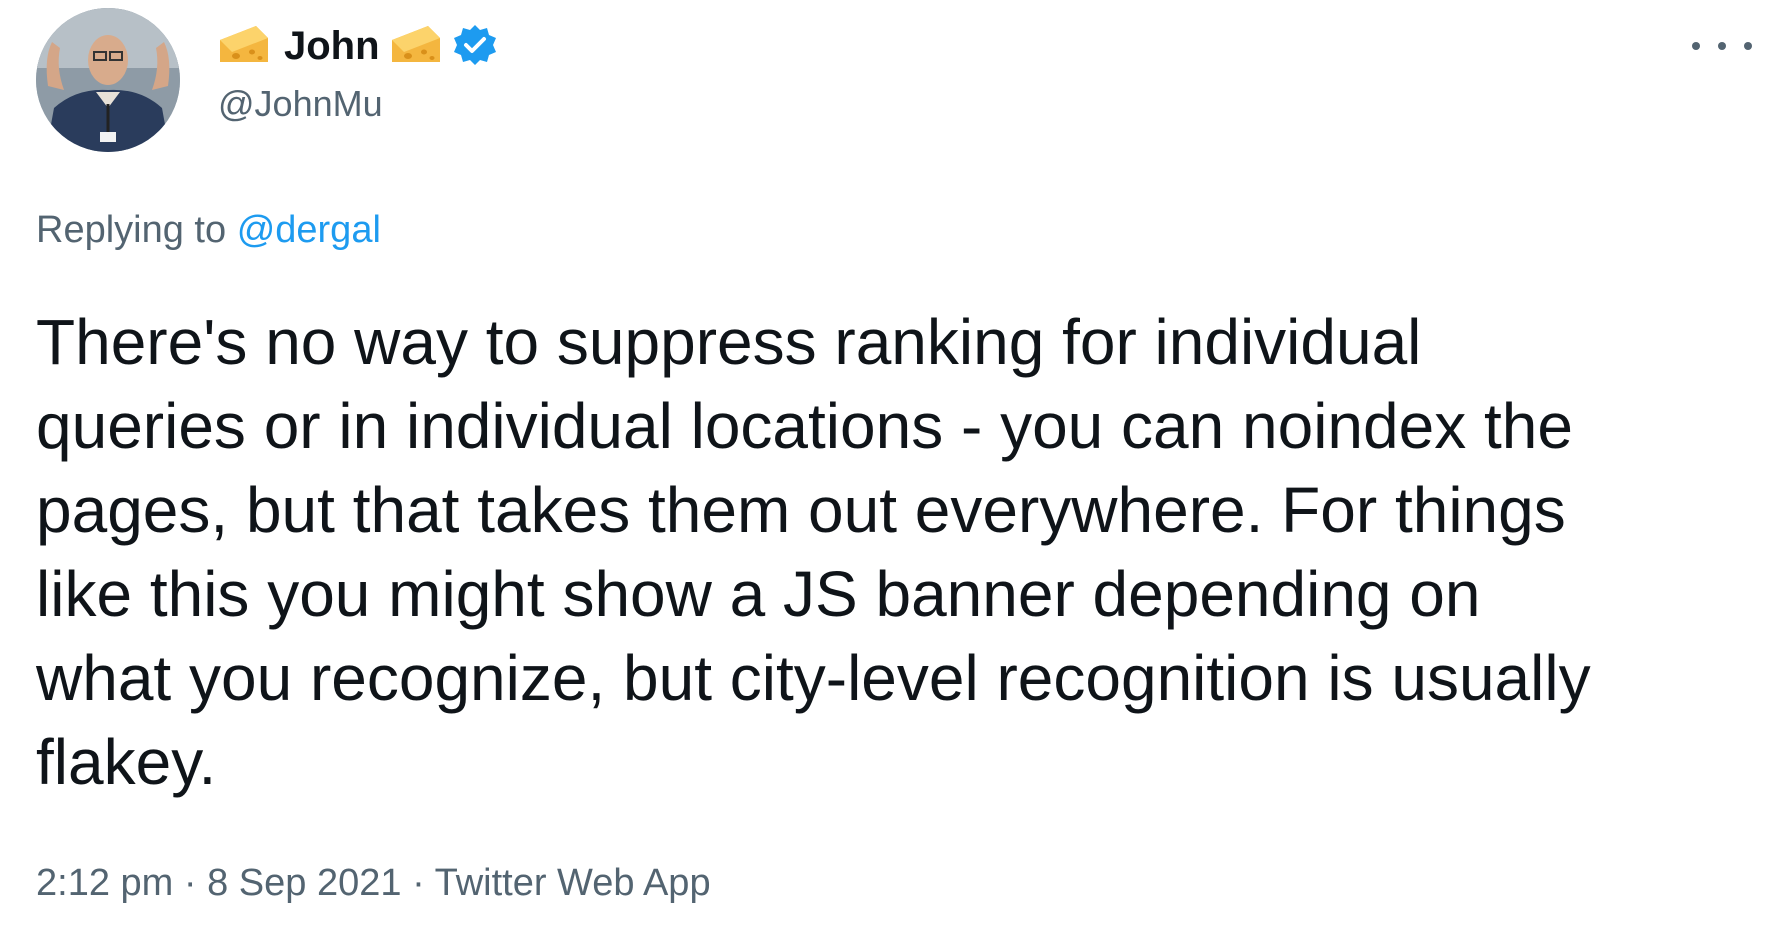 Image resolution: width=1776 pixels, height=944 pixels. I want to click on replying-to-line: Replying to @dergal, so click(208, 230).